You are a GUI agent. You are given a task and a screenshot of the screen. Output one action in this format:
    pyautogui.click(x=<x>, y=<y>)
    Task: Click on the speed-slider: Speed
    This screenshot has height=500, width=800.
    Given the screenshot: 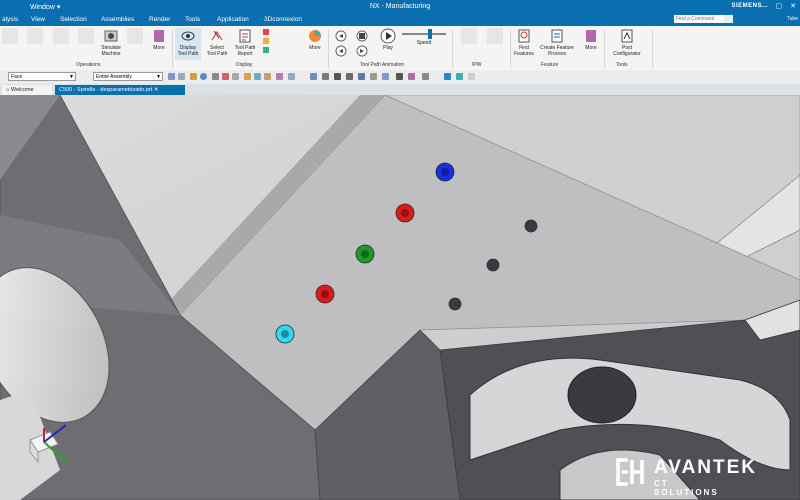 What is the action you would take?
    pyautogui.click(x=424, y=37)
    